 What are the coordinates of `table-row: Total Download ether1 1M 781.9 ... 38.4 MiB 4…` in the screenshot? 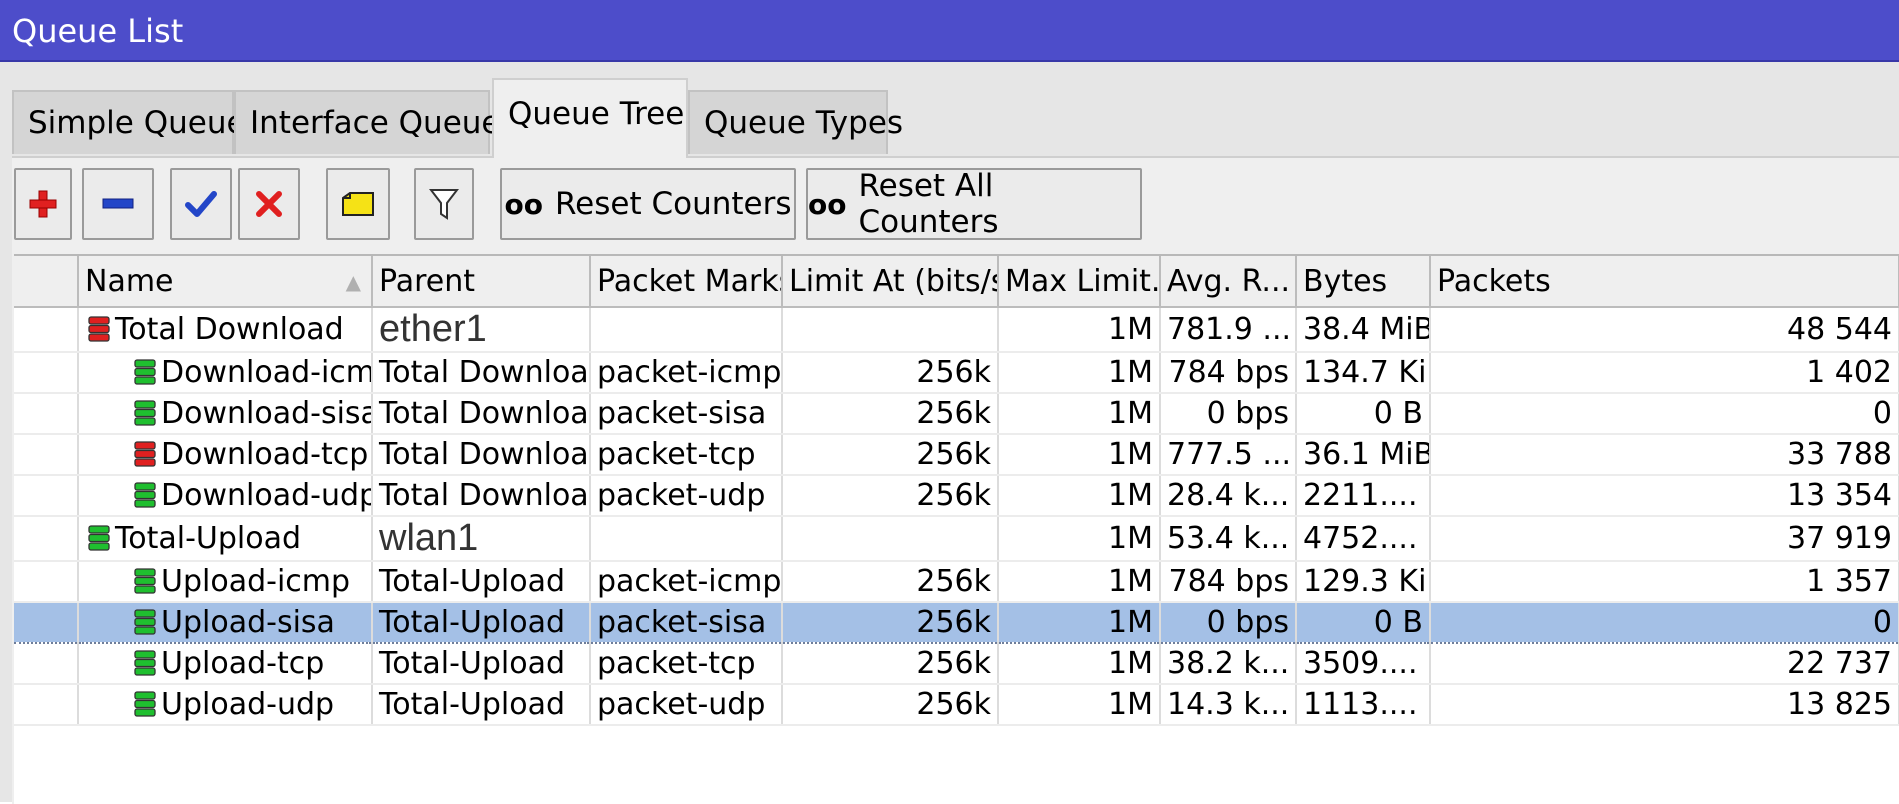 It's located at (956, 330).